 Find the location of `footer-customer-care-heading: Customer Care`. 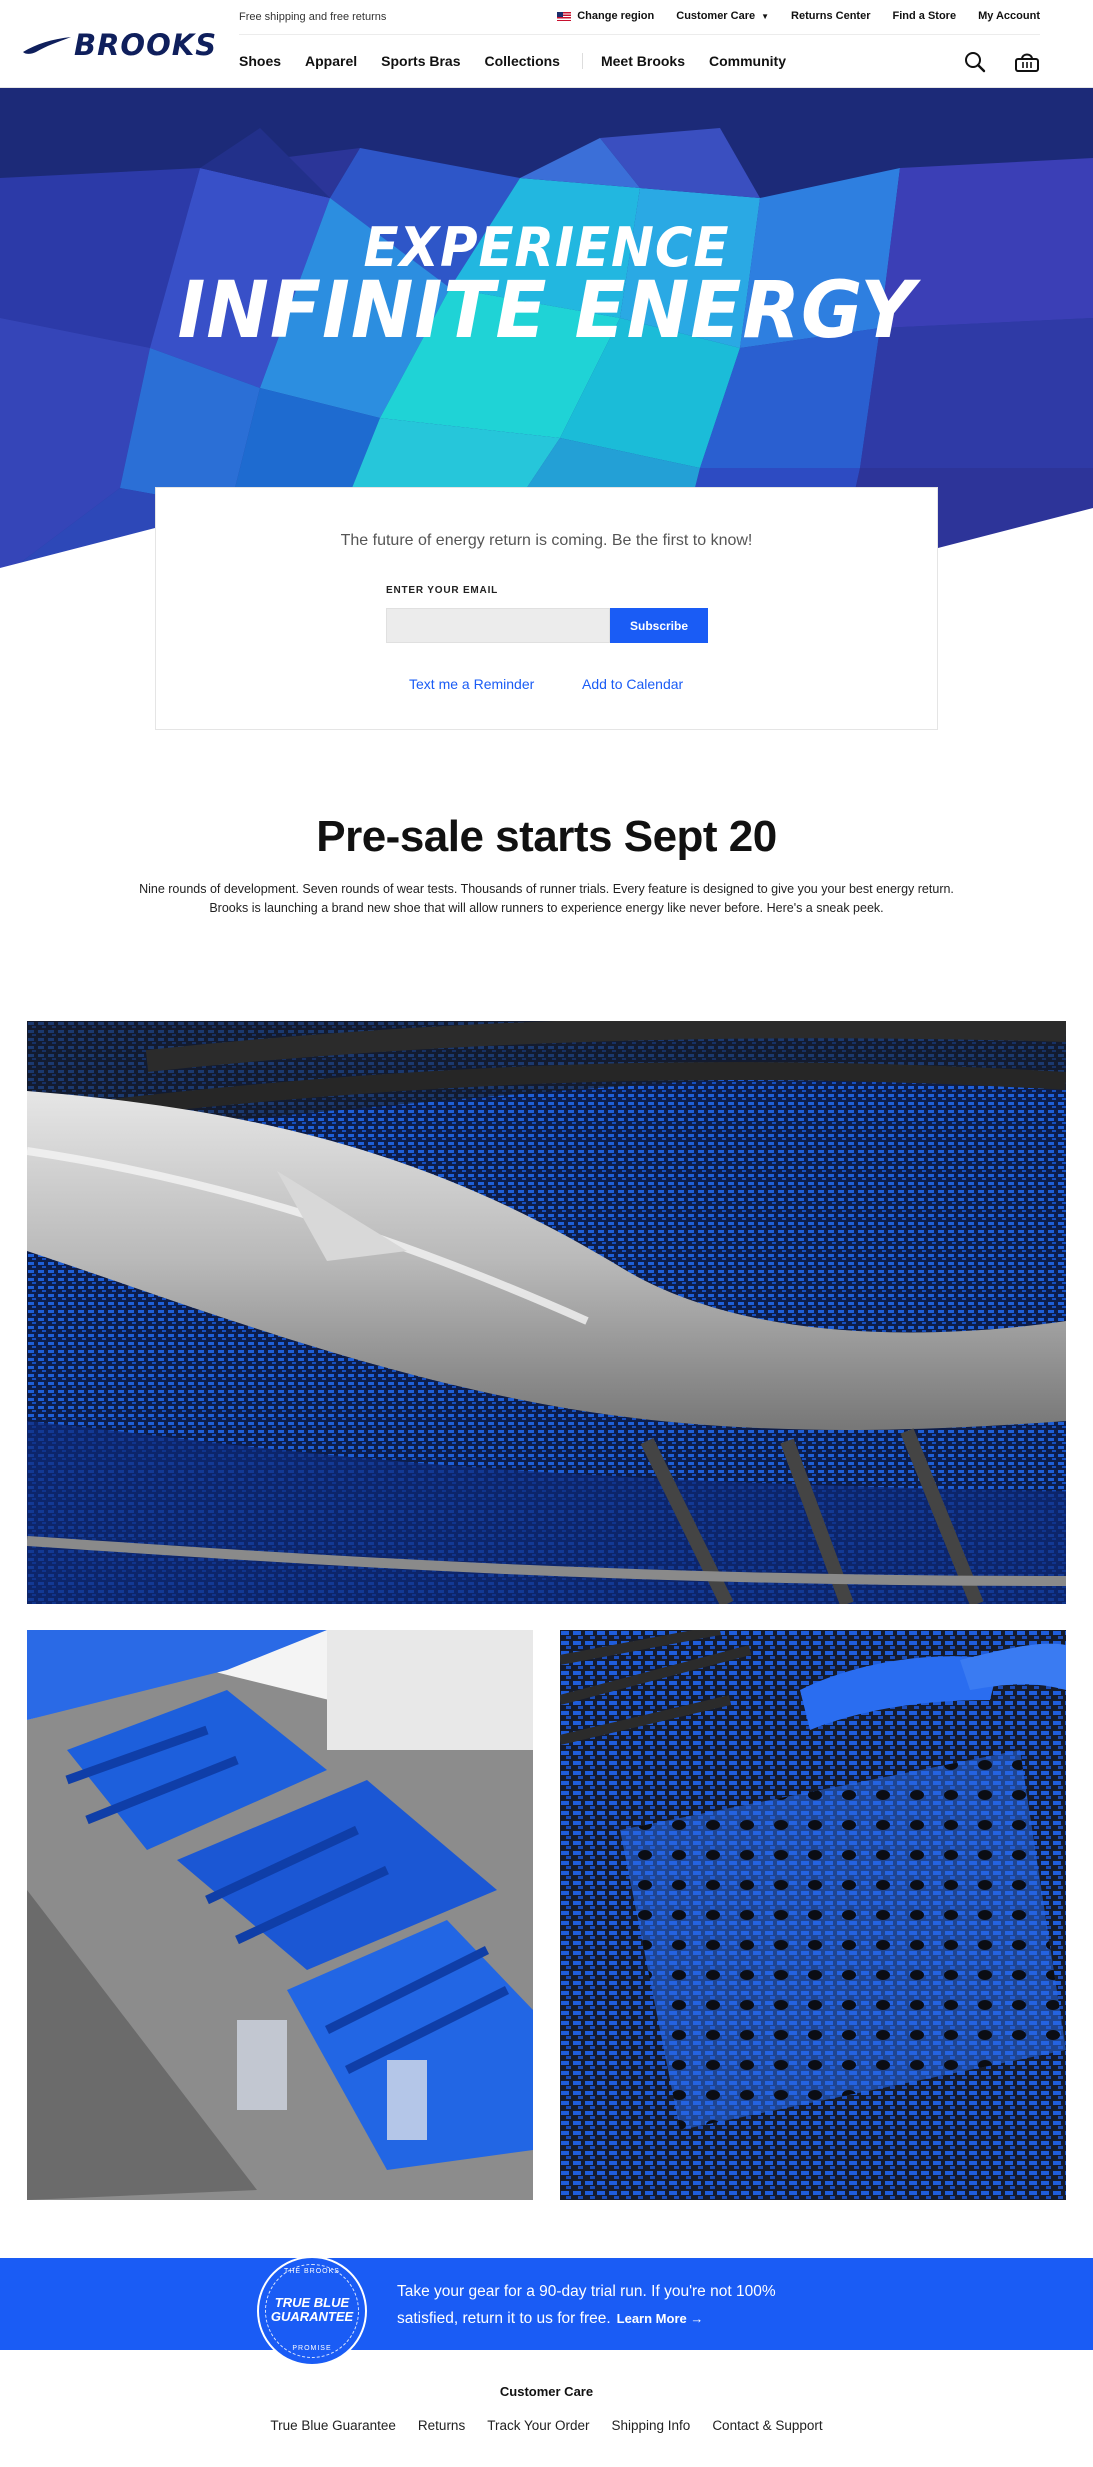

footer-customer-care-heading: Customer Care is located at coordinates (546, 2391).